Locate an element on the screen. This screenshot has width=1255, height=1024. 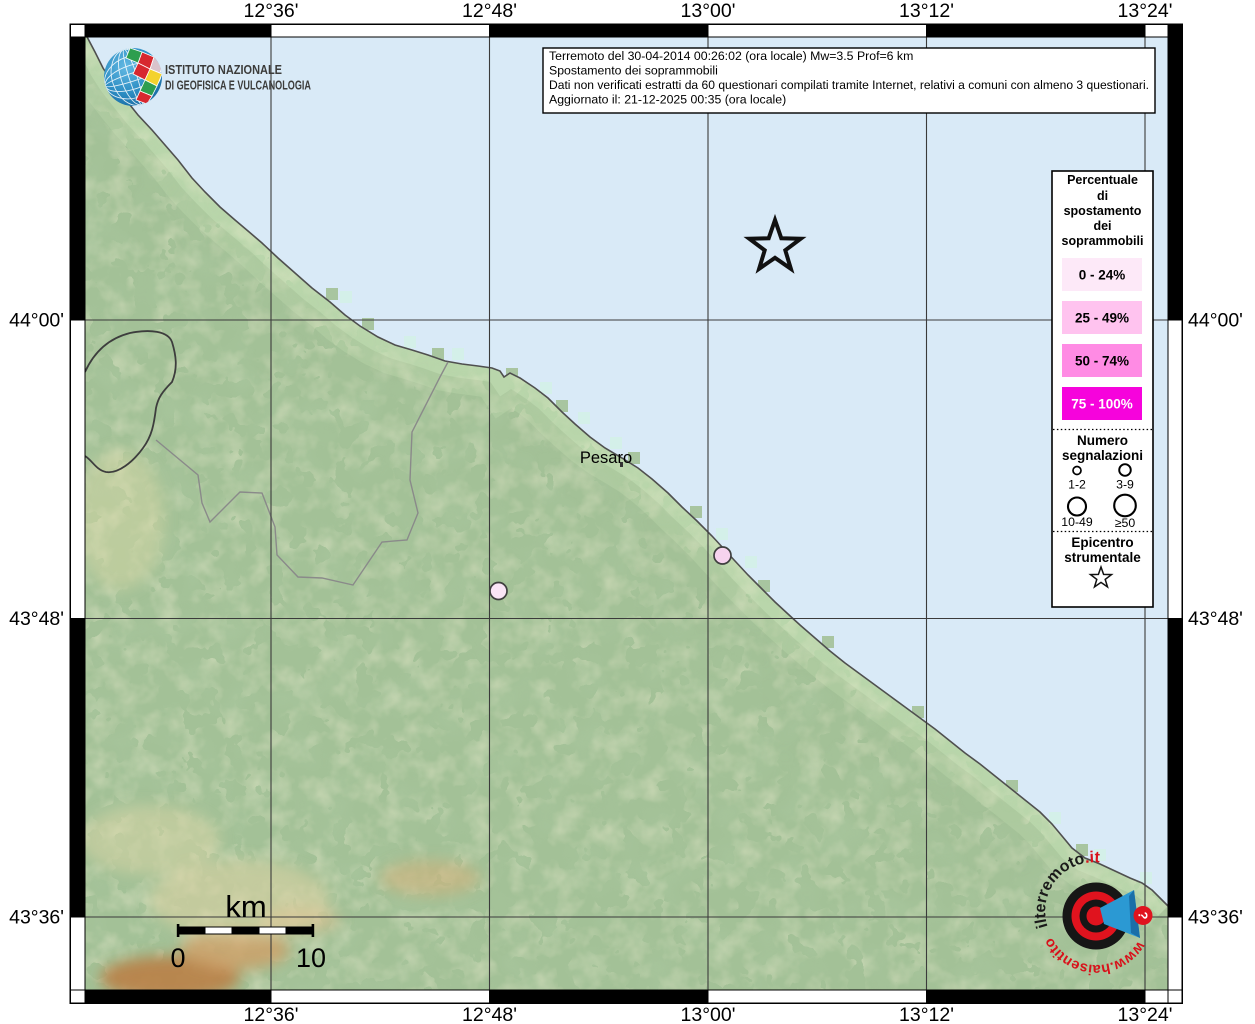
legend-counts-title-line: segnalazioni is located at coordinates (1102, 455).